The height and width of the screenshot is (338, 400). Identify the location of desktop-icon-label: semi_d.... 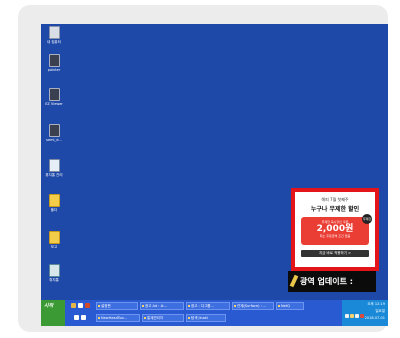
(54, 140).